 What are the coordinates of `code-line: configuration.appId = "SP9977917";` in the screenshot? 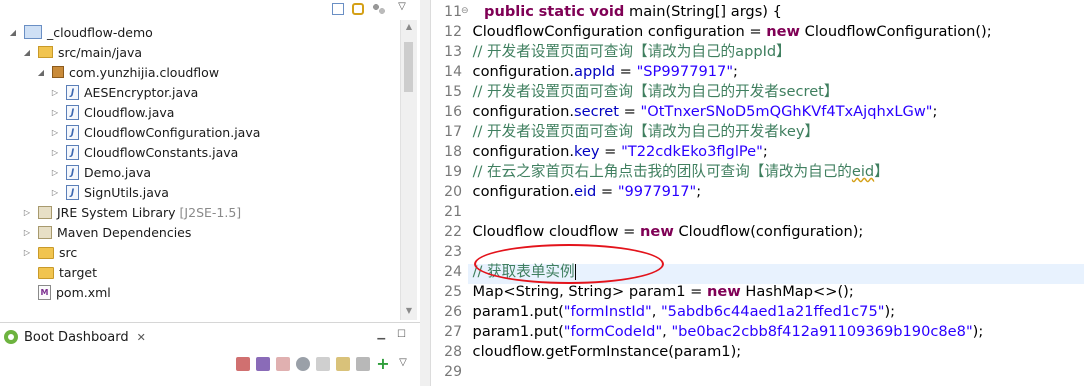 It's located at (603, 72).